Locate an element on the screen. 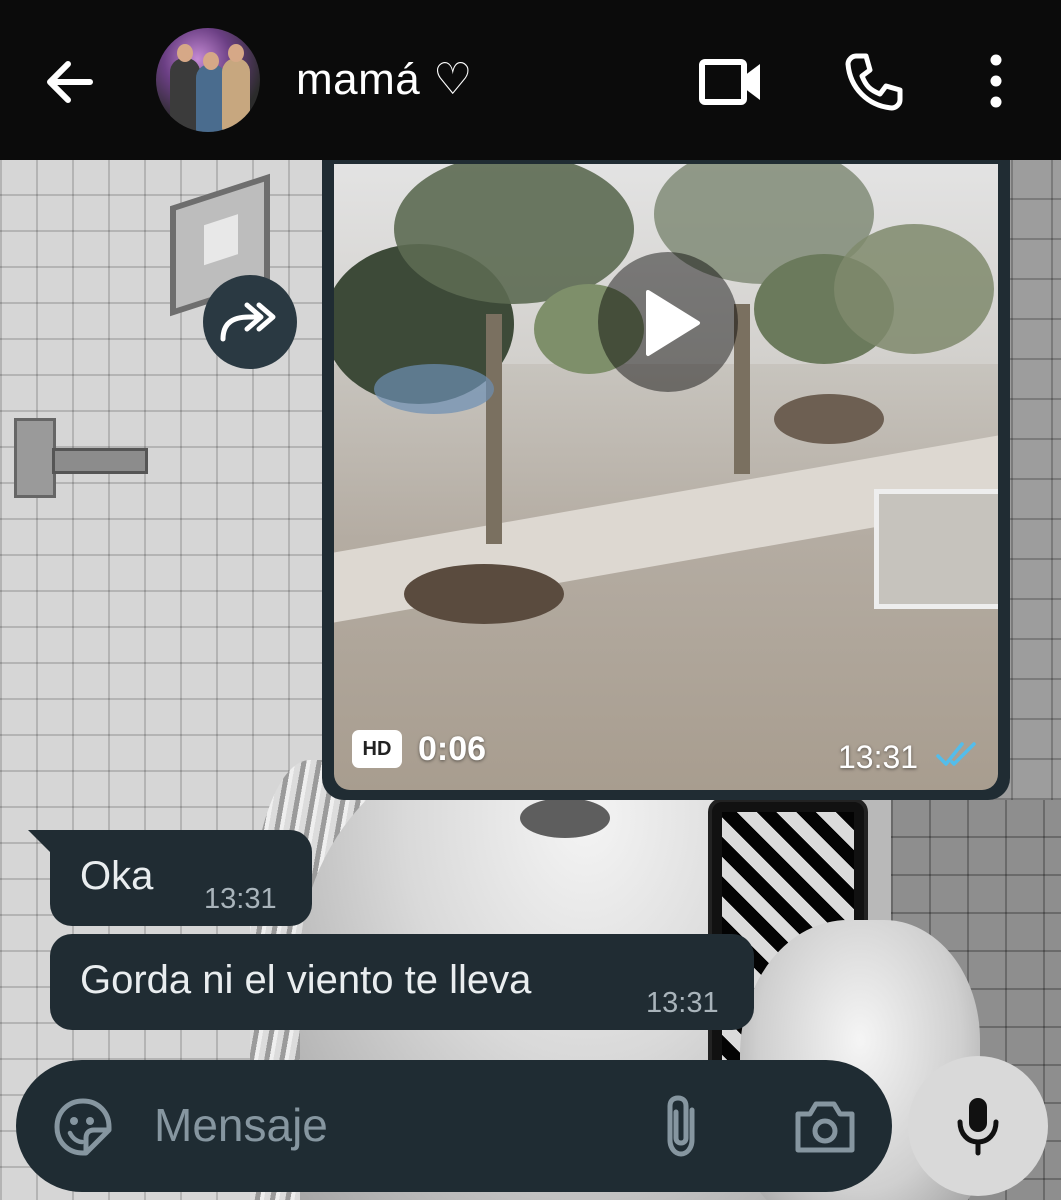 This screenshot has height=1200, width=1061. hd-badge: HD is located at coordinates (377, 749).